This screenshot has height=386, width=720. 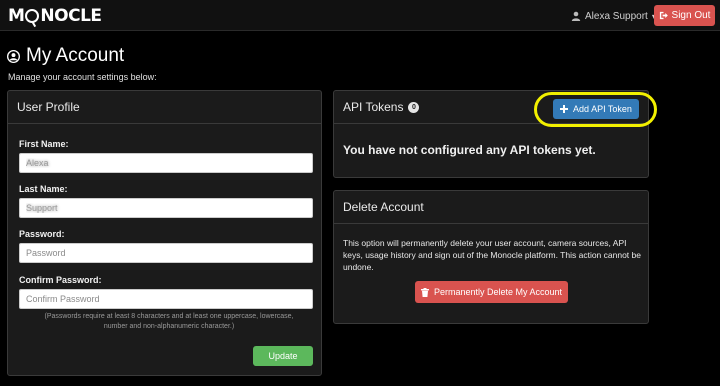 I want to click on delete-account-heading: Delete Account, so click(x=491, y=207).